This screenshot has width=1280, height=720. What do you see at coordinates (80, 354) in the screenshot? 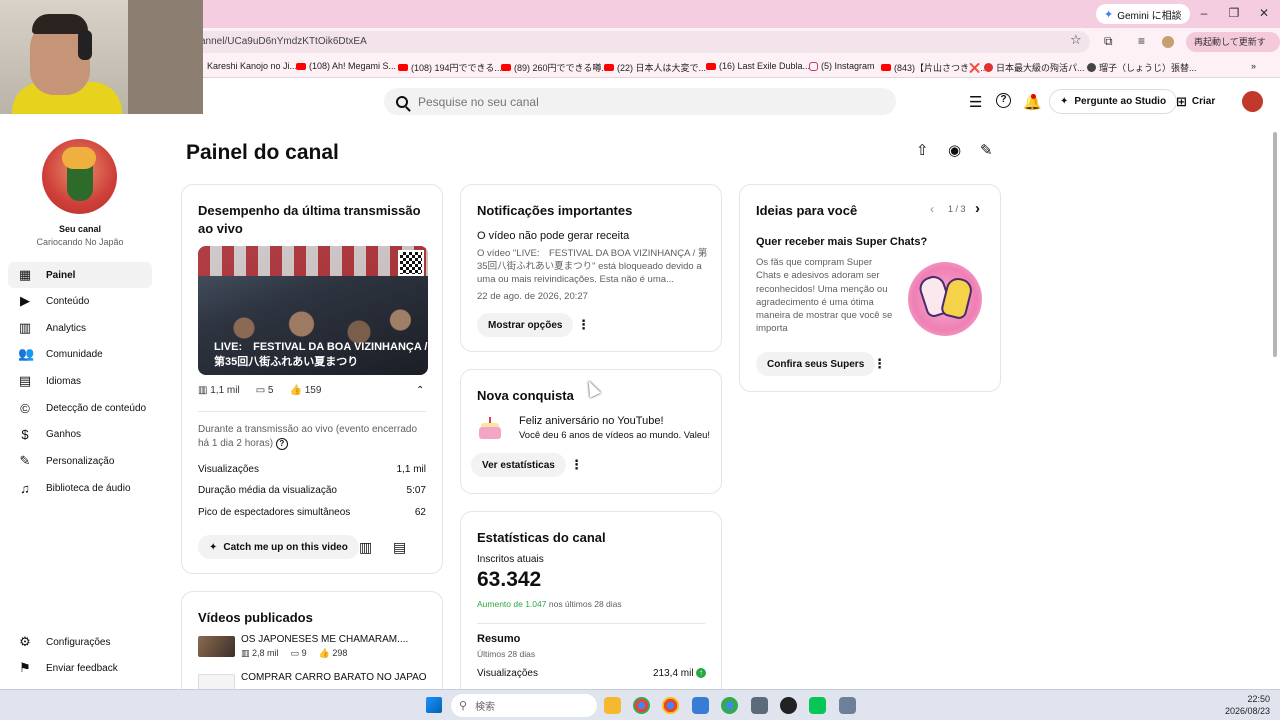
I see `sidebar-item-comunidade: 👥 Comunidade` at bounding box center [80, 354].